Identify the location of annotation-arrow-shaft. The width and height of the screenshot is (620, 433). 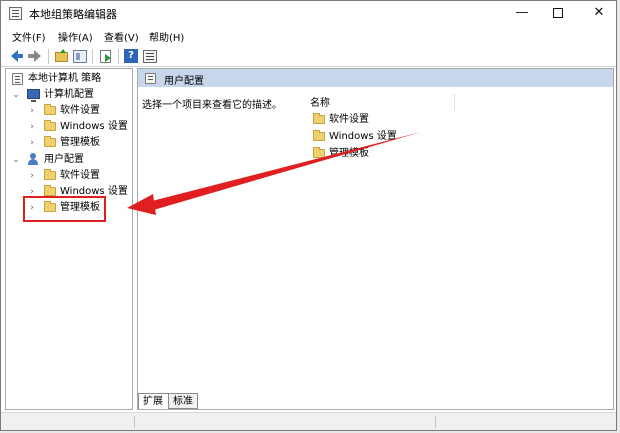
(284, 171).